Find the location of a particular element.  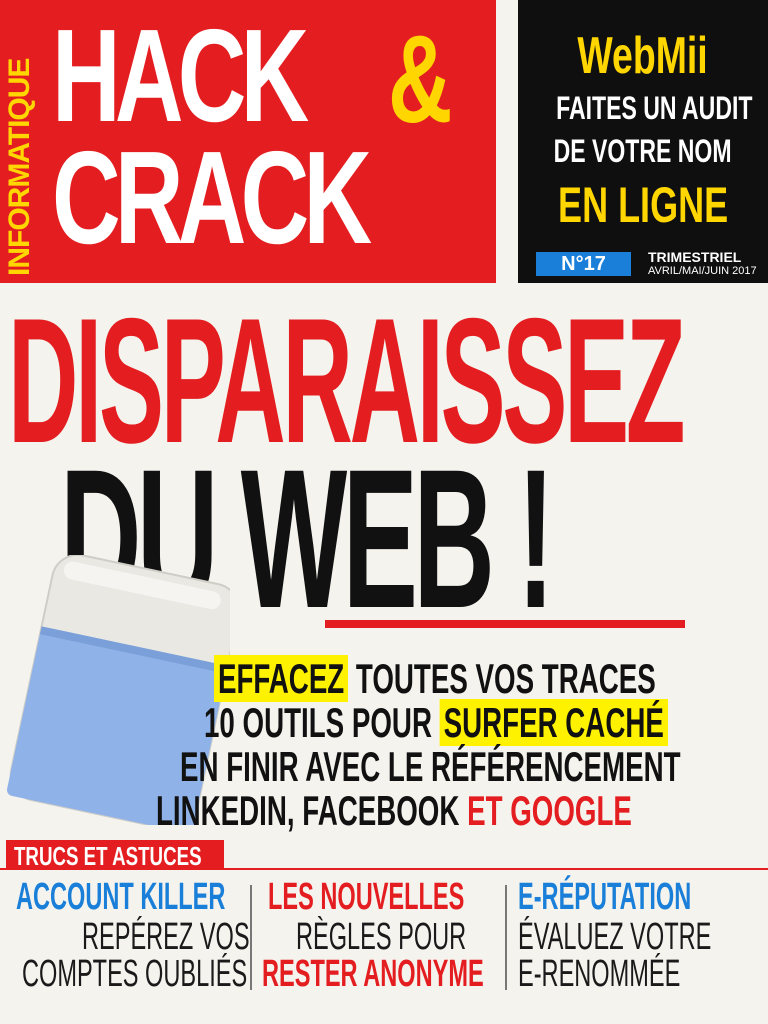

headline-underline is located at coordinates (505, 624).